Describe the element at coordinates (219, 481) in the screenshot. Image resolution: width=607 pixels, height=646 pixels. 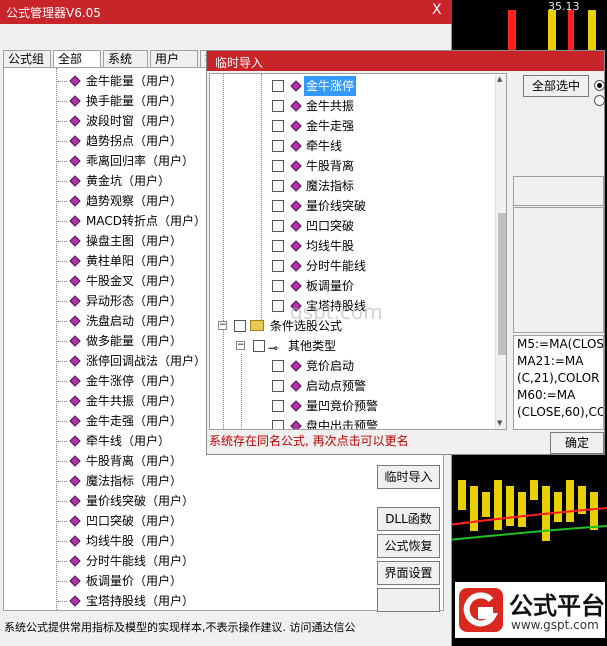
I see `tree-item: 魔法指标（用户）` at that location.